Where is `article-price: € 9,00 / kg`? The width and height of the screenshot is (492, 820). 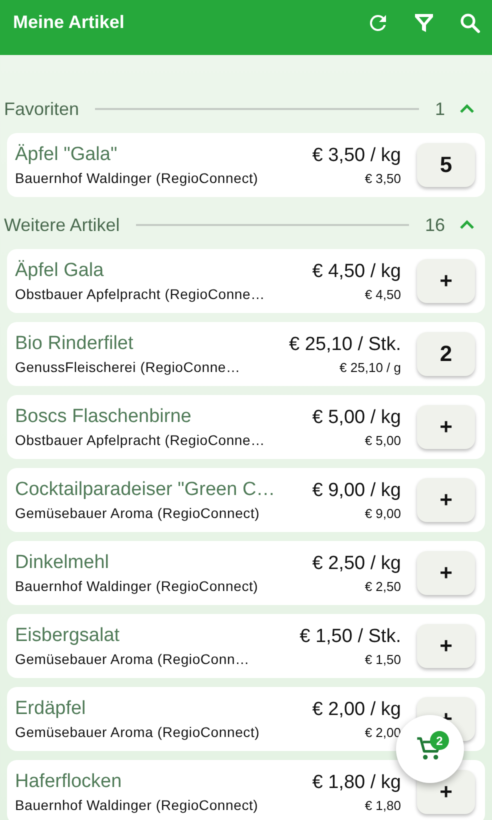
article-price: € 9,00 / kg is located at coordinates (356, 491).